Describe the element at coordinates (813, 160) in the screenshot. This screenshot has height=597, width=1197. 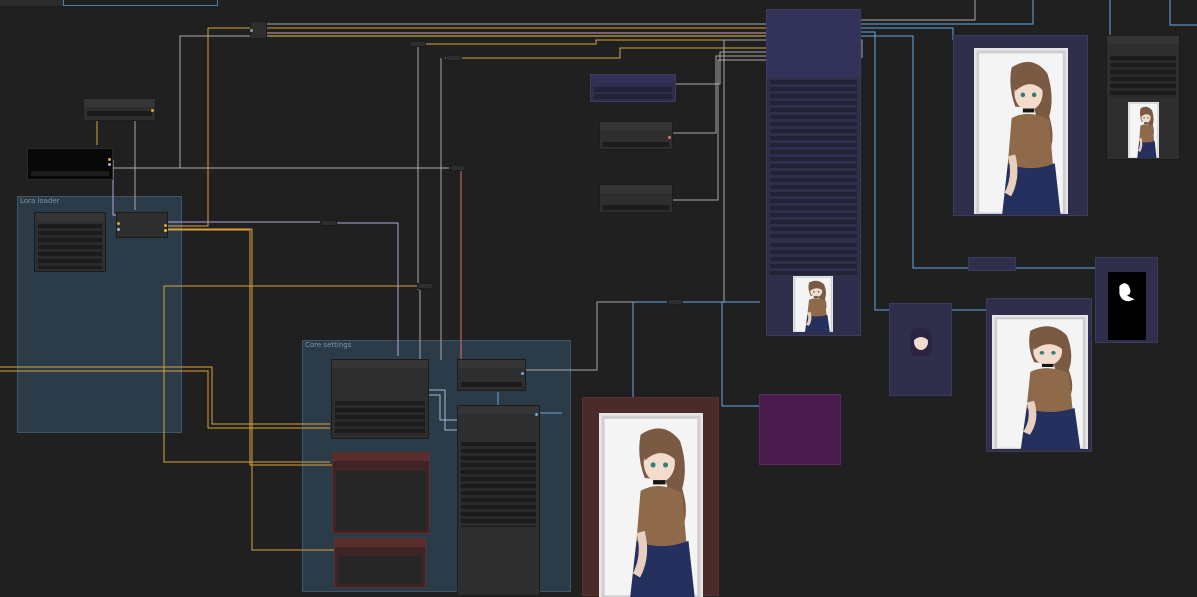
I see `detailer-widgets` at that location.